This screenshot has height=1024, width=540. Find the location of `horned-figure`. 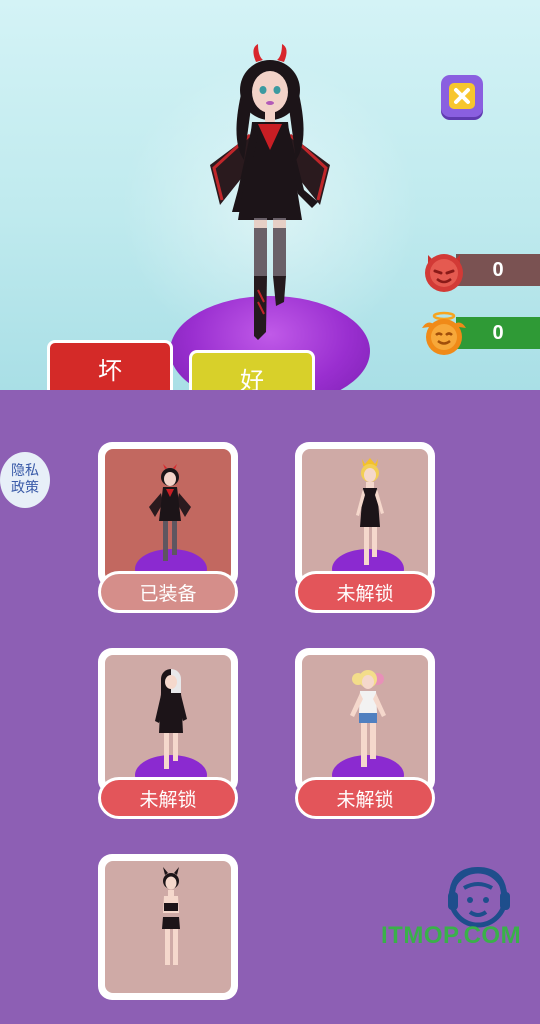

horned-figure is located at coordinates (171, 916).